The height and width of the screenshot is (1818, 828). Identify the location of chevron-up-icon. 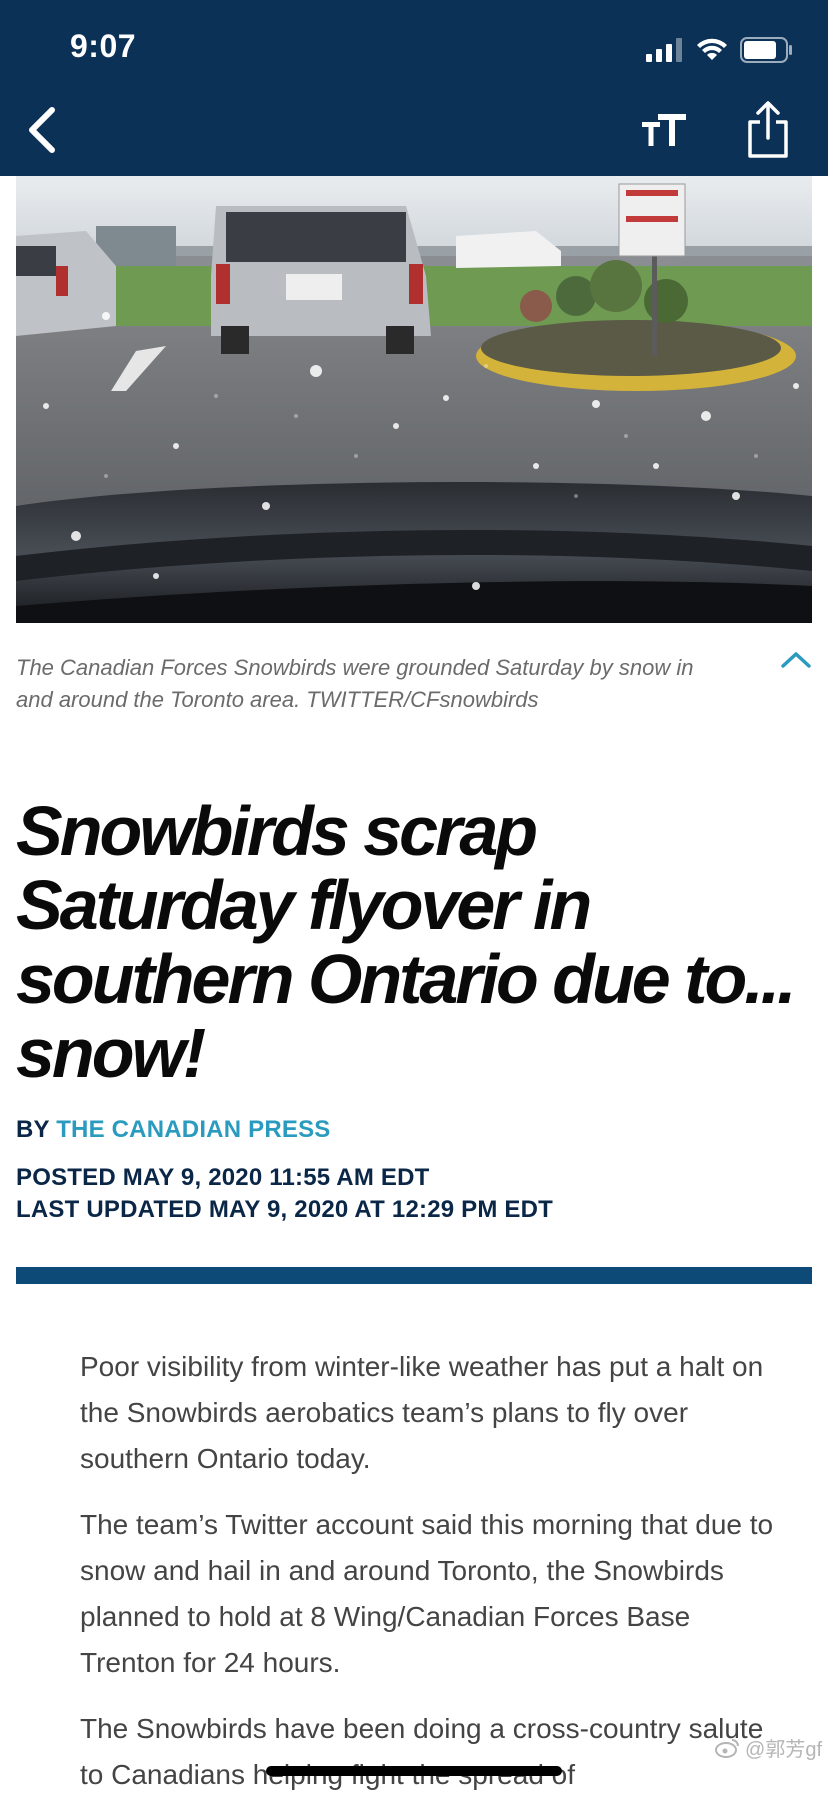
(796, 660).